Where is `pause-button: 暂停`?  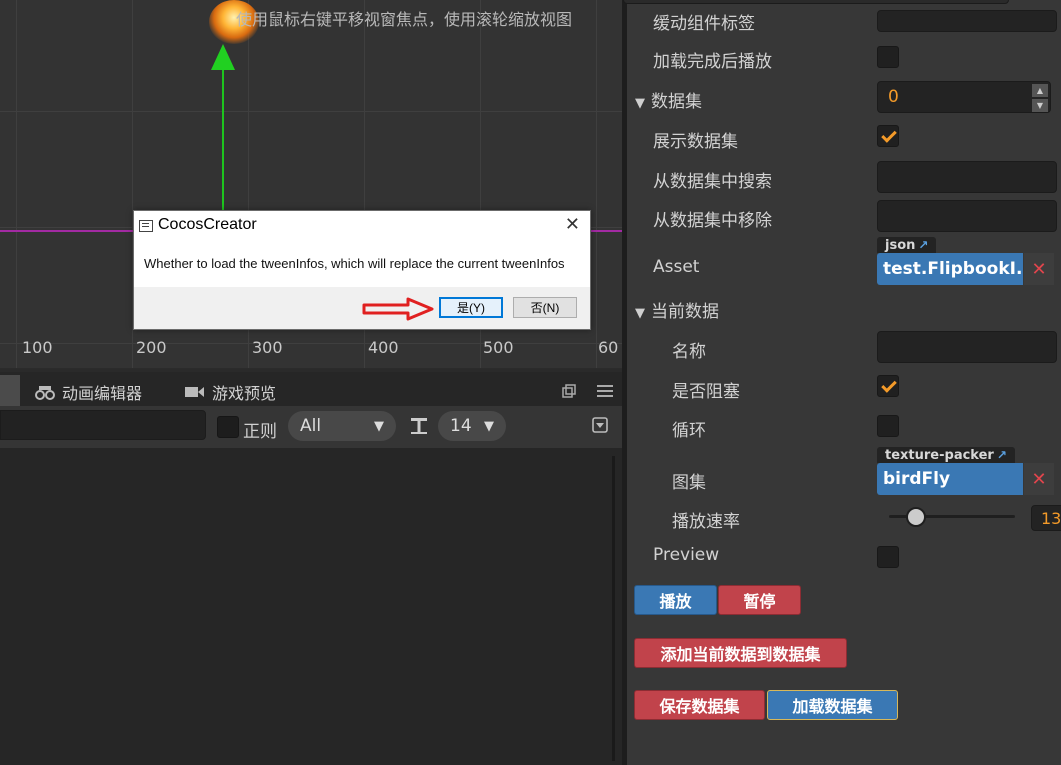
pause-button: 暂停 is located at coordinates (759, 600).